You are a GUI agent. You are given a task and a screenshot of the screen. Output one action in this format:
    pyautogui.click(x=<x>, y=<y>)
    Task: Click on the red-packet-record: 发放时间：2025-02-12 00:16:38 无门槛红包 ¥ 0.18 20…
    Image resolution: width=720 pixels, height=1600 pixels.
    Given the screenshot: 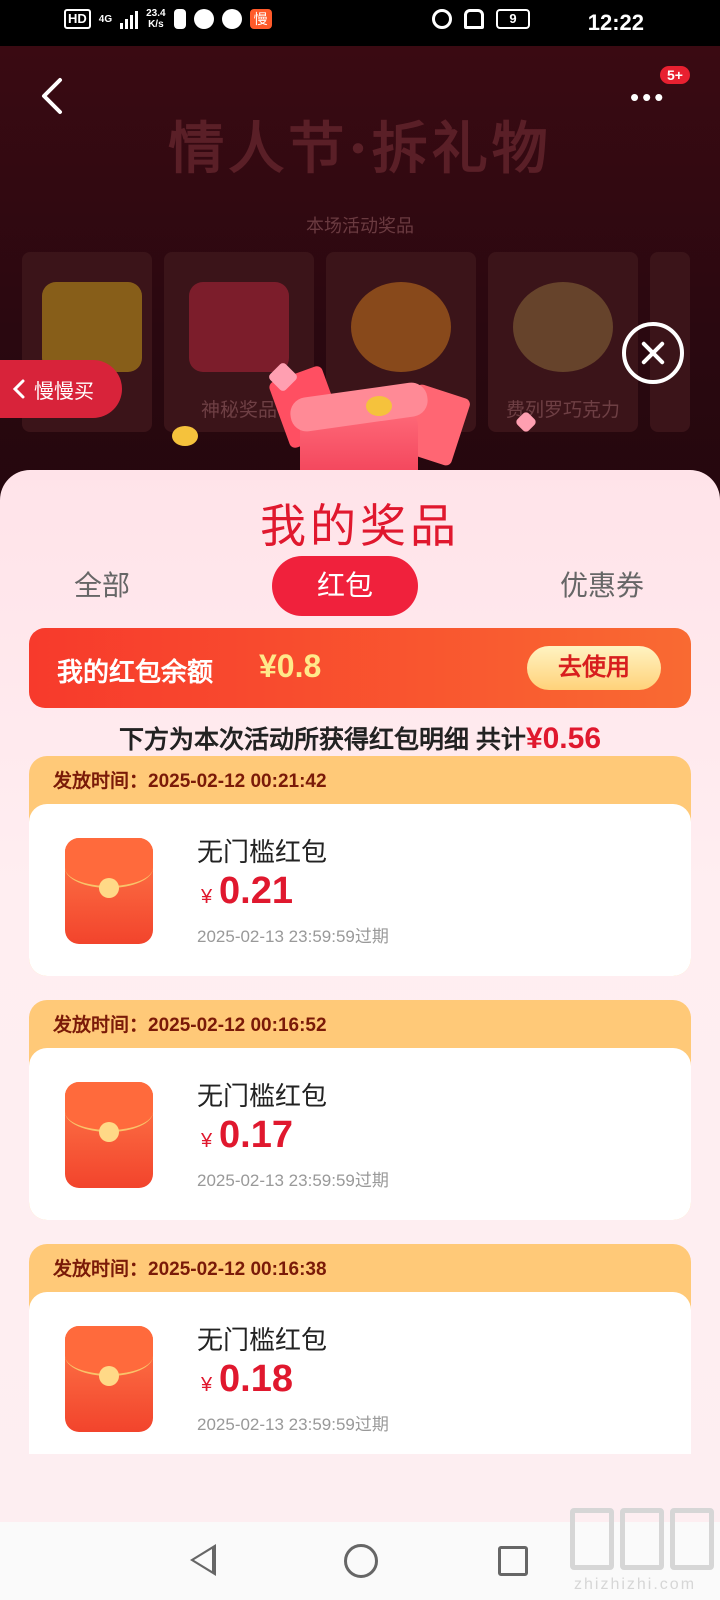 What is the action you would take?
    pyautogui.click(x=360, y=1349)
    